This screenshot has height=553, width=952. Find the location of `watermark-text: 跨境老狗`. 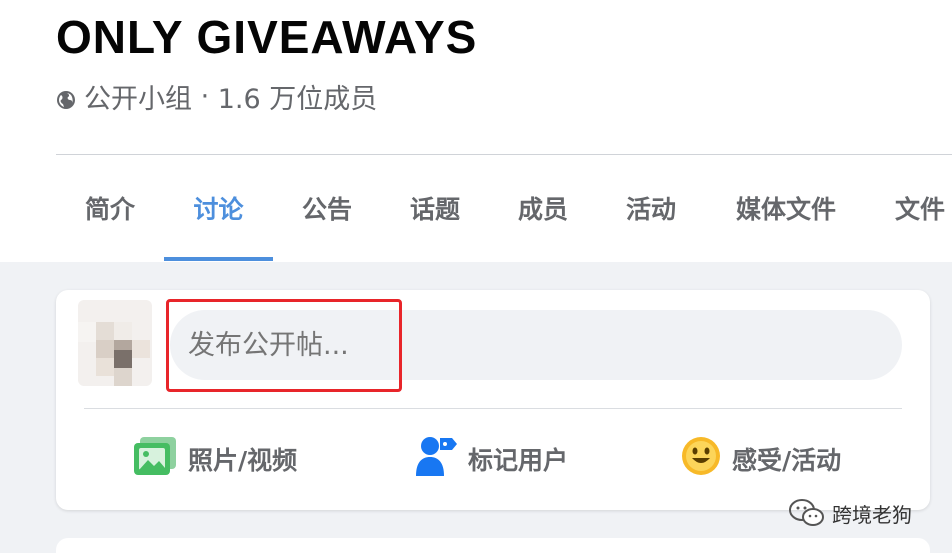

watermark-text: 跨境老狗 is located at coordinates (872, 514).